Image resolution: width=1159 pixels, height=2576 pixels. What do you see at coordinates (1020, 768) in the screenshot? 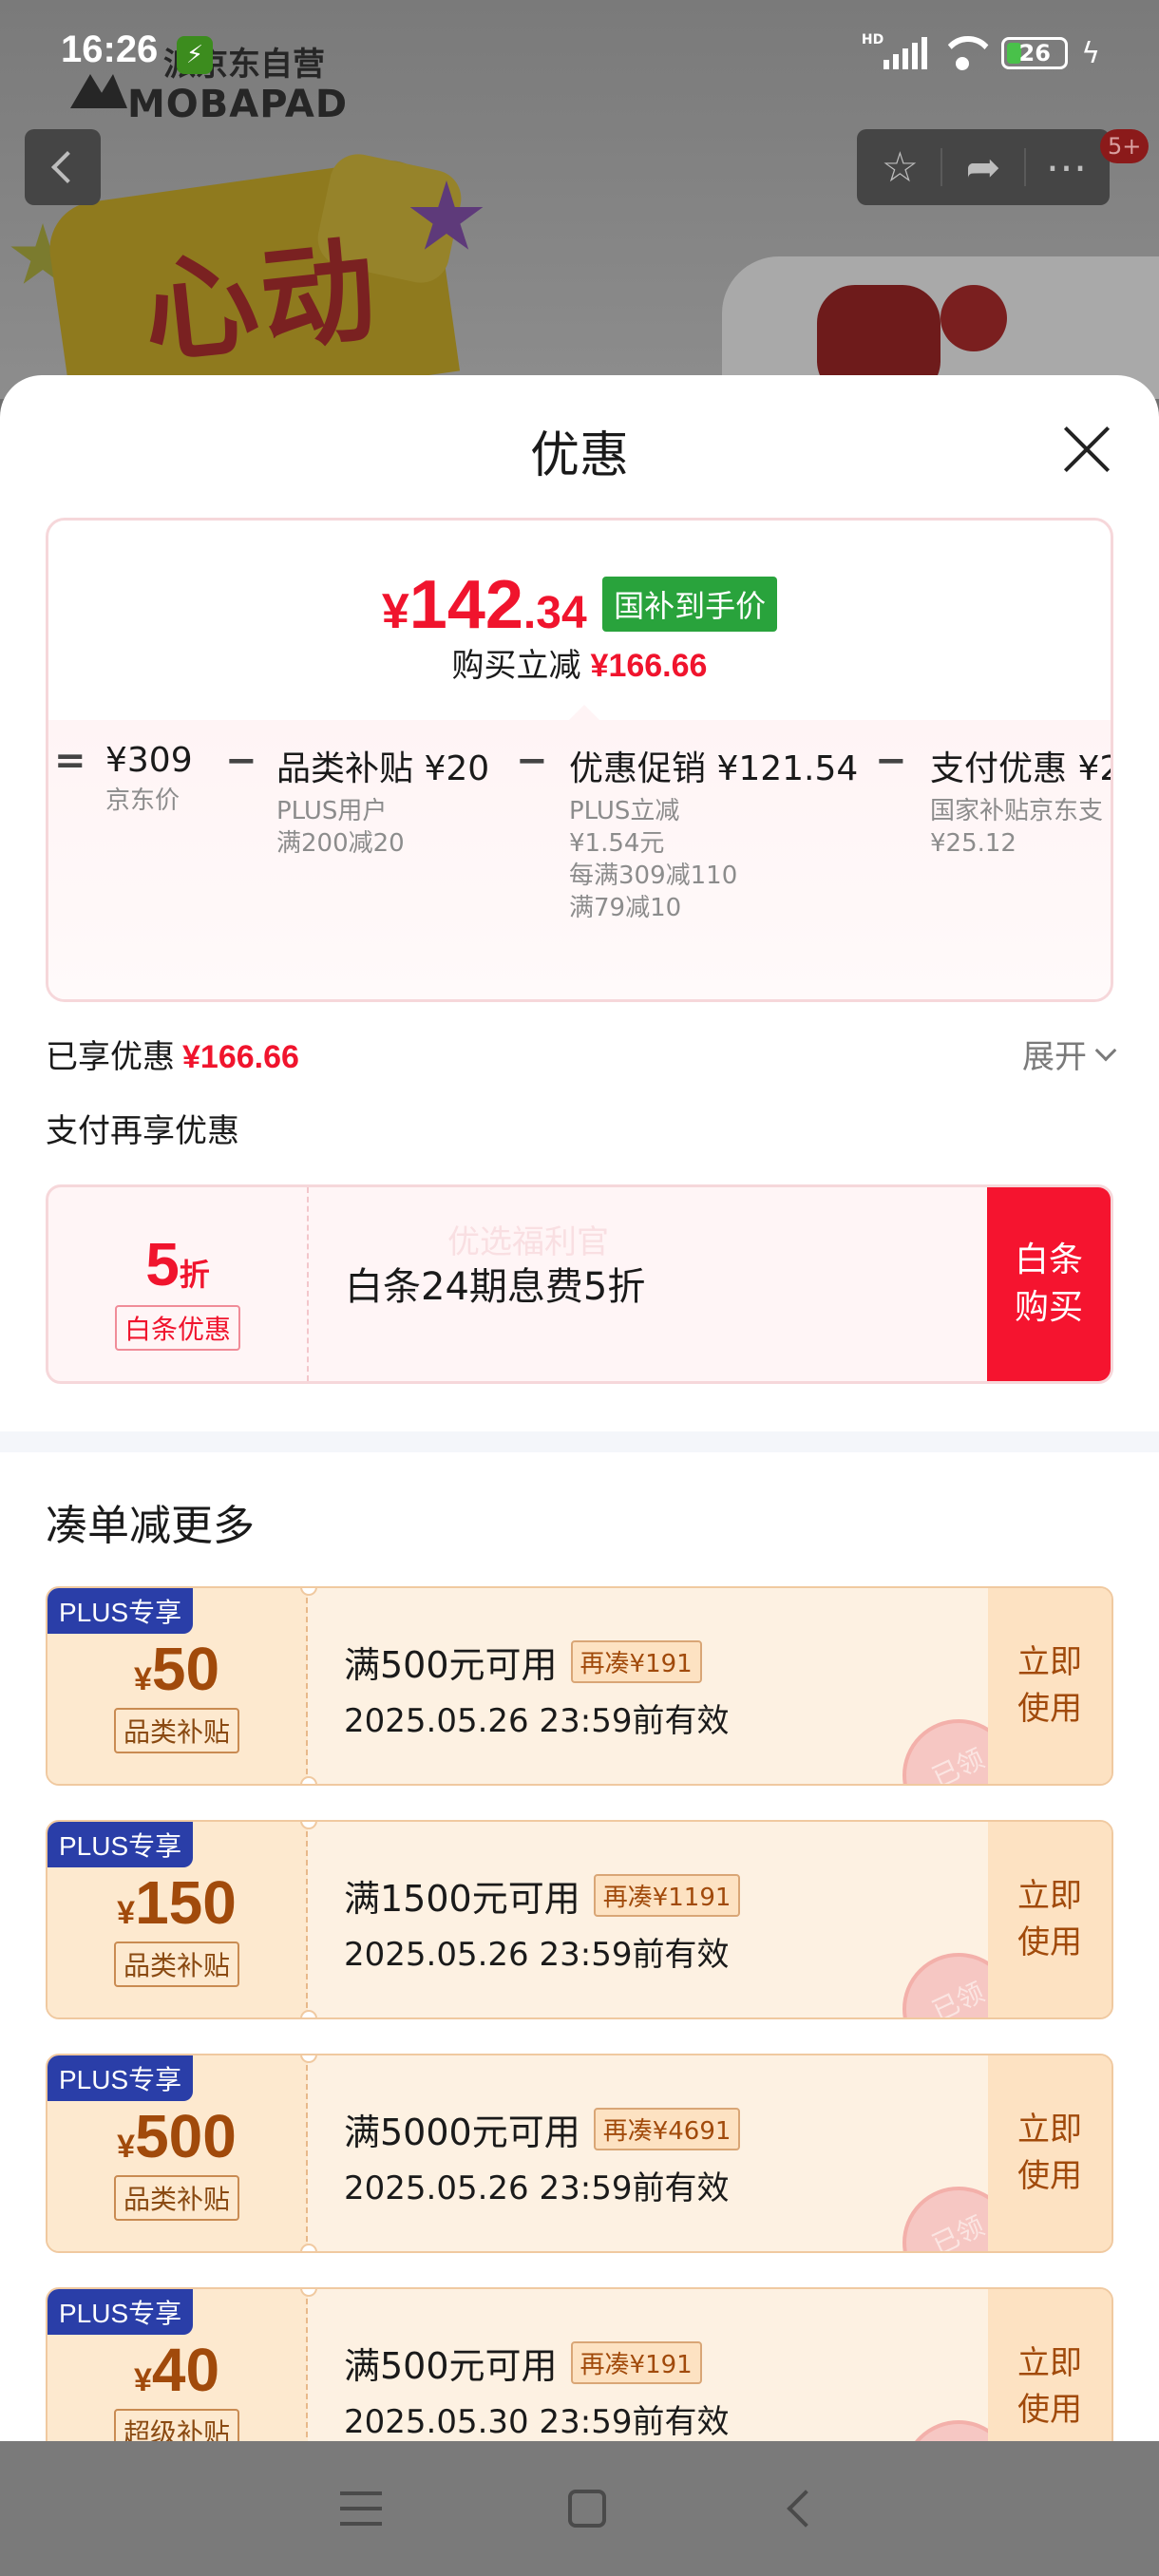
I see `breakdown-title: 支付优惠 ¥25.12` at bounding box center [1020, 768].